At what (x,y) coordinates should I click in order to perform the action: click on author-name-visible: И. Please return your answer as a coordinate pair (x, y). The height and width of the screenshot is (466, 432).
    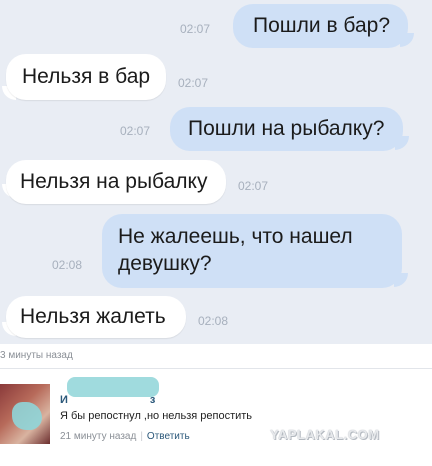
    Looking at the image, I should click on (64, 400).